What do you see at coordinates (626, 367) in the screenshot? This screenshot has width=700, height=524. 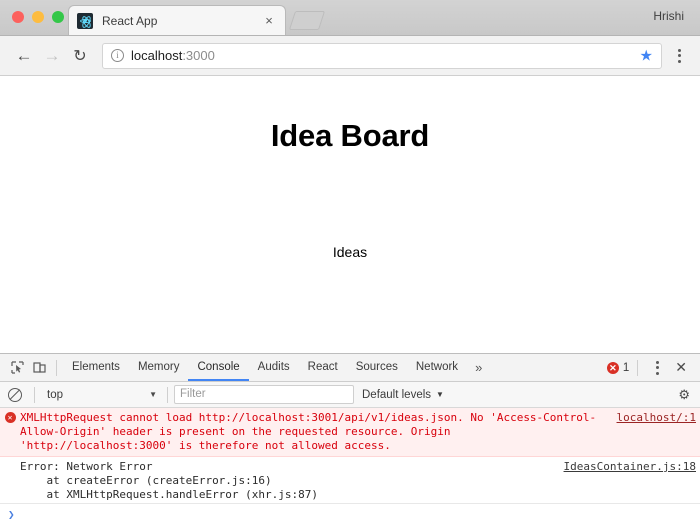 I see `error-count-value: 1` at bounding box center [626, 367].